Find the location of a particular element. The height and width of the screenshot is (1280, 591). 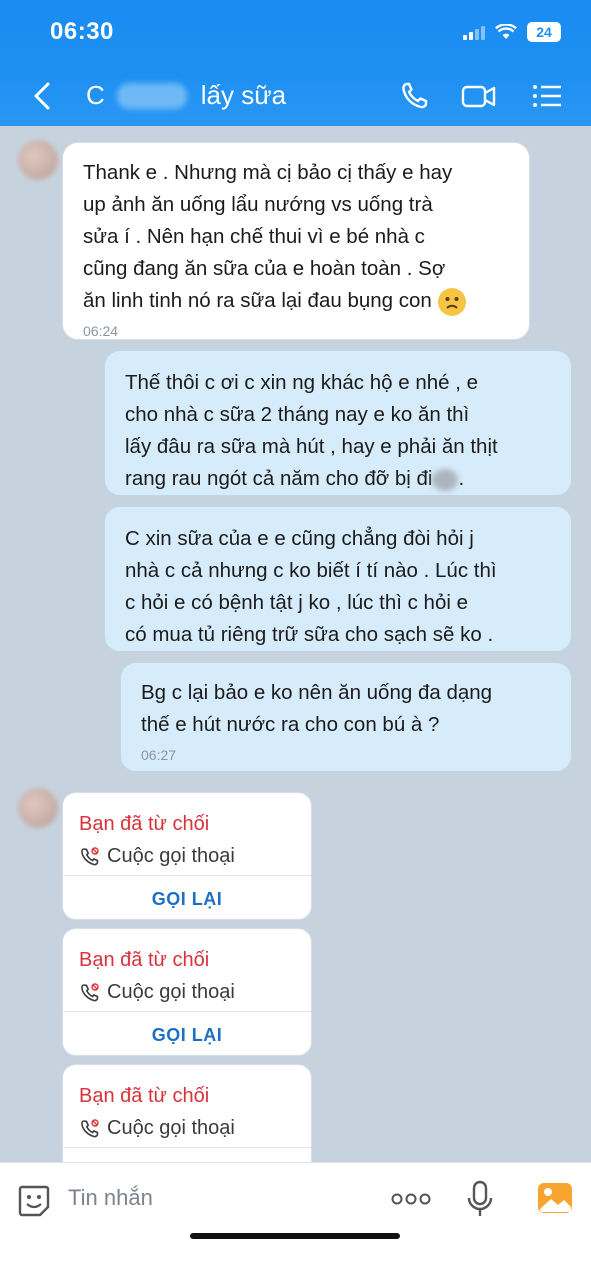

status-icons: 24 is located at coordinates (512, 32).